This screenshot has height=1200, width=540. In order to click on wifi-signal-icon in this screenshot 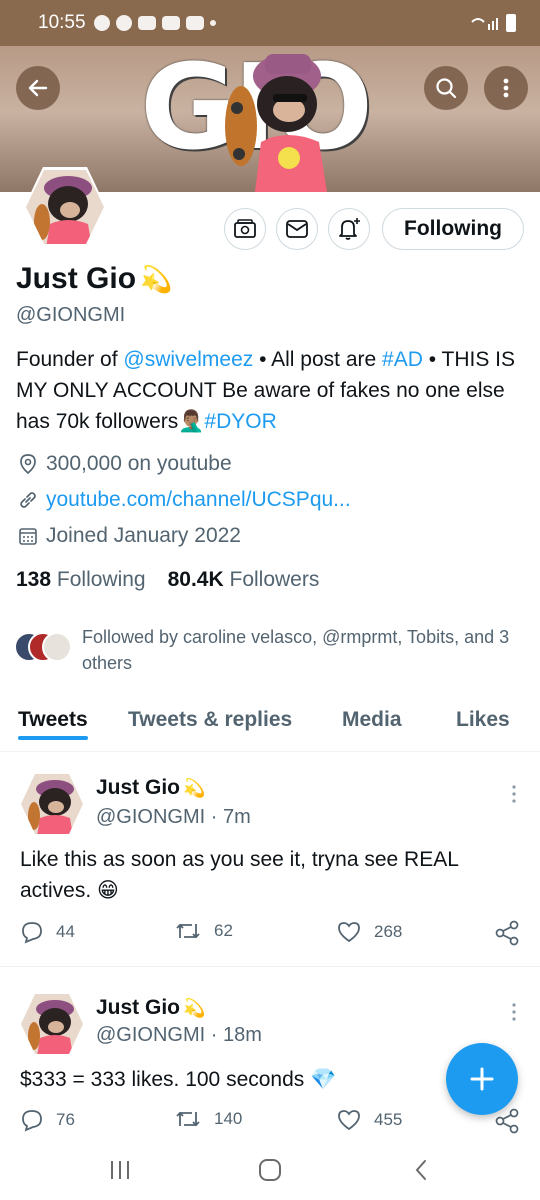, I will do `click(484, 24)`.